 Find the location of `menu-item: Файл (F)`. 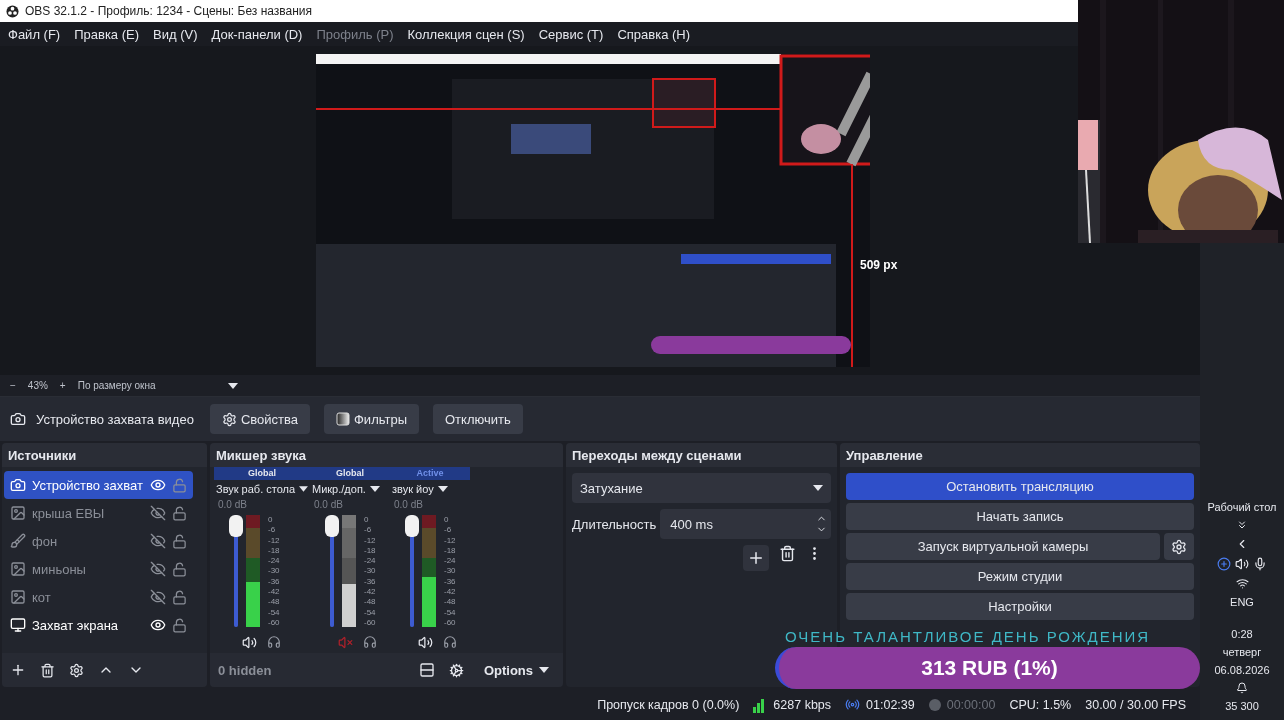

menu-item: Файл (F) is located at coordinates (34, 34).